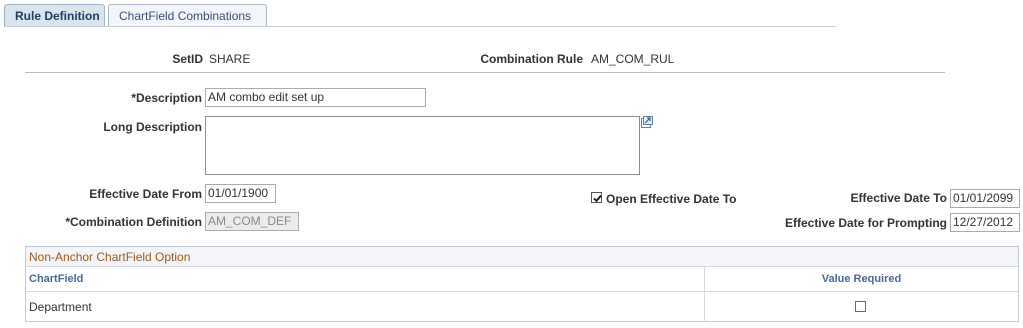 Image resolution: width=1023 pixels, height=328 pixels. I want to click on open-effective-date-to-checkbox, so click(596, 197).